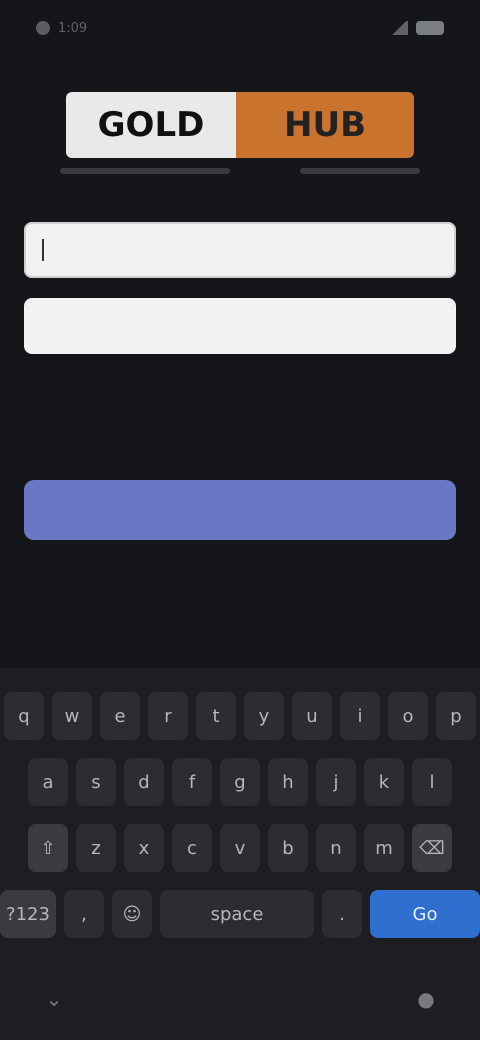 Image resolution: width=480 pixels, height=1040 pixels. I want to click on key-n: n, so click(336, 848).